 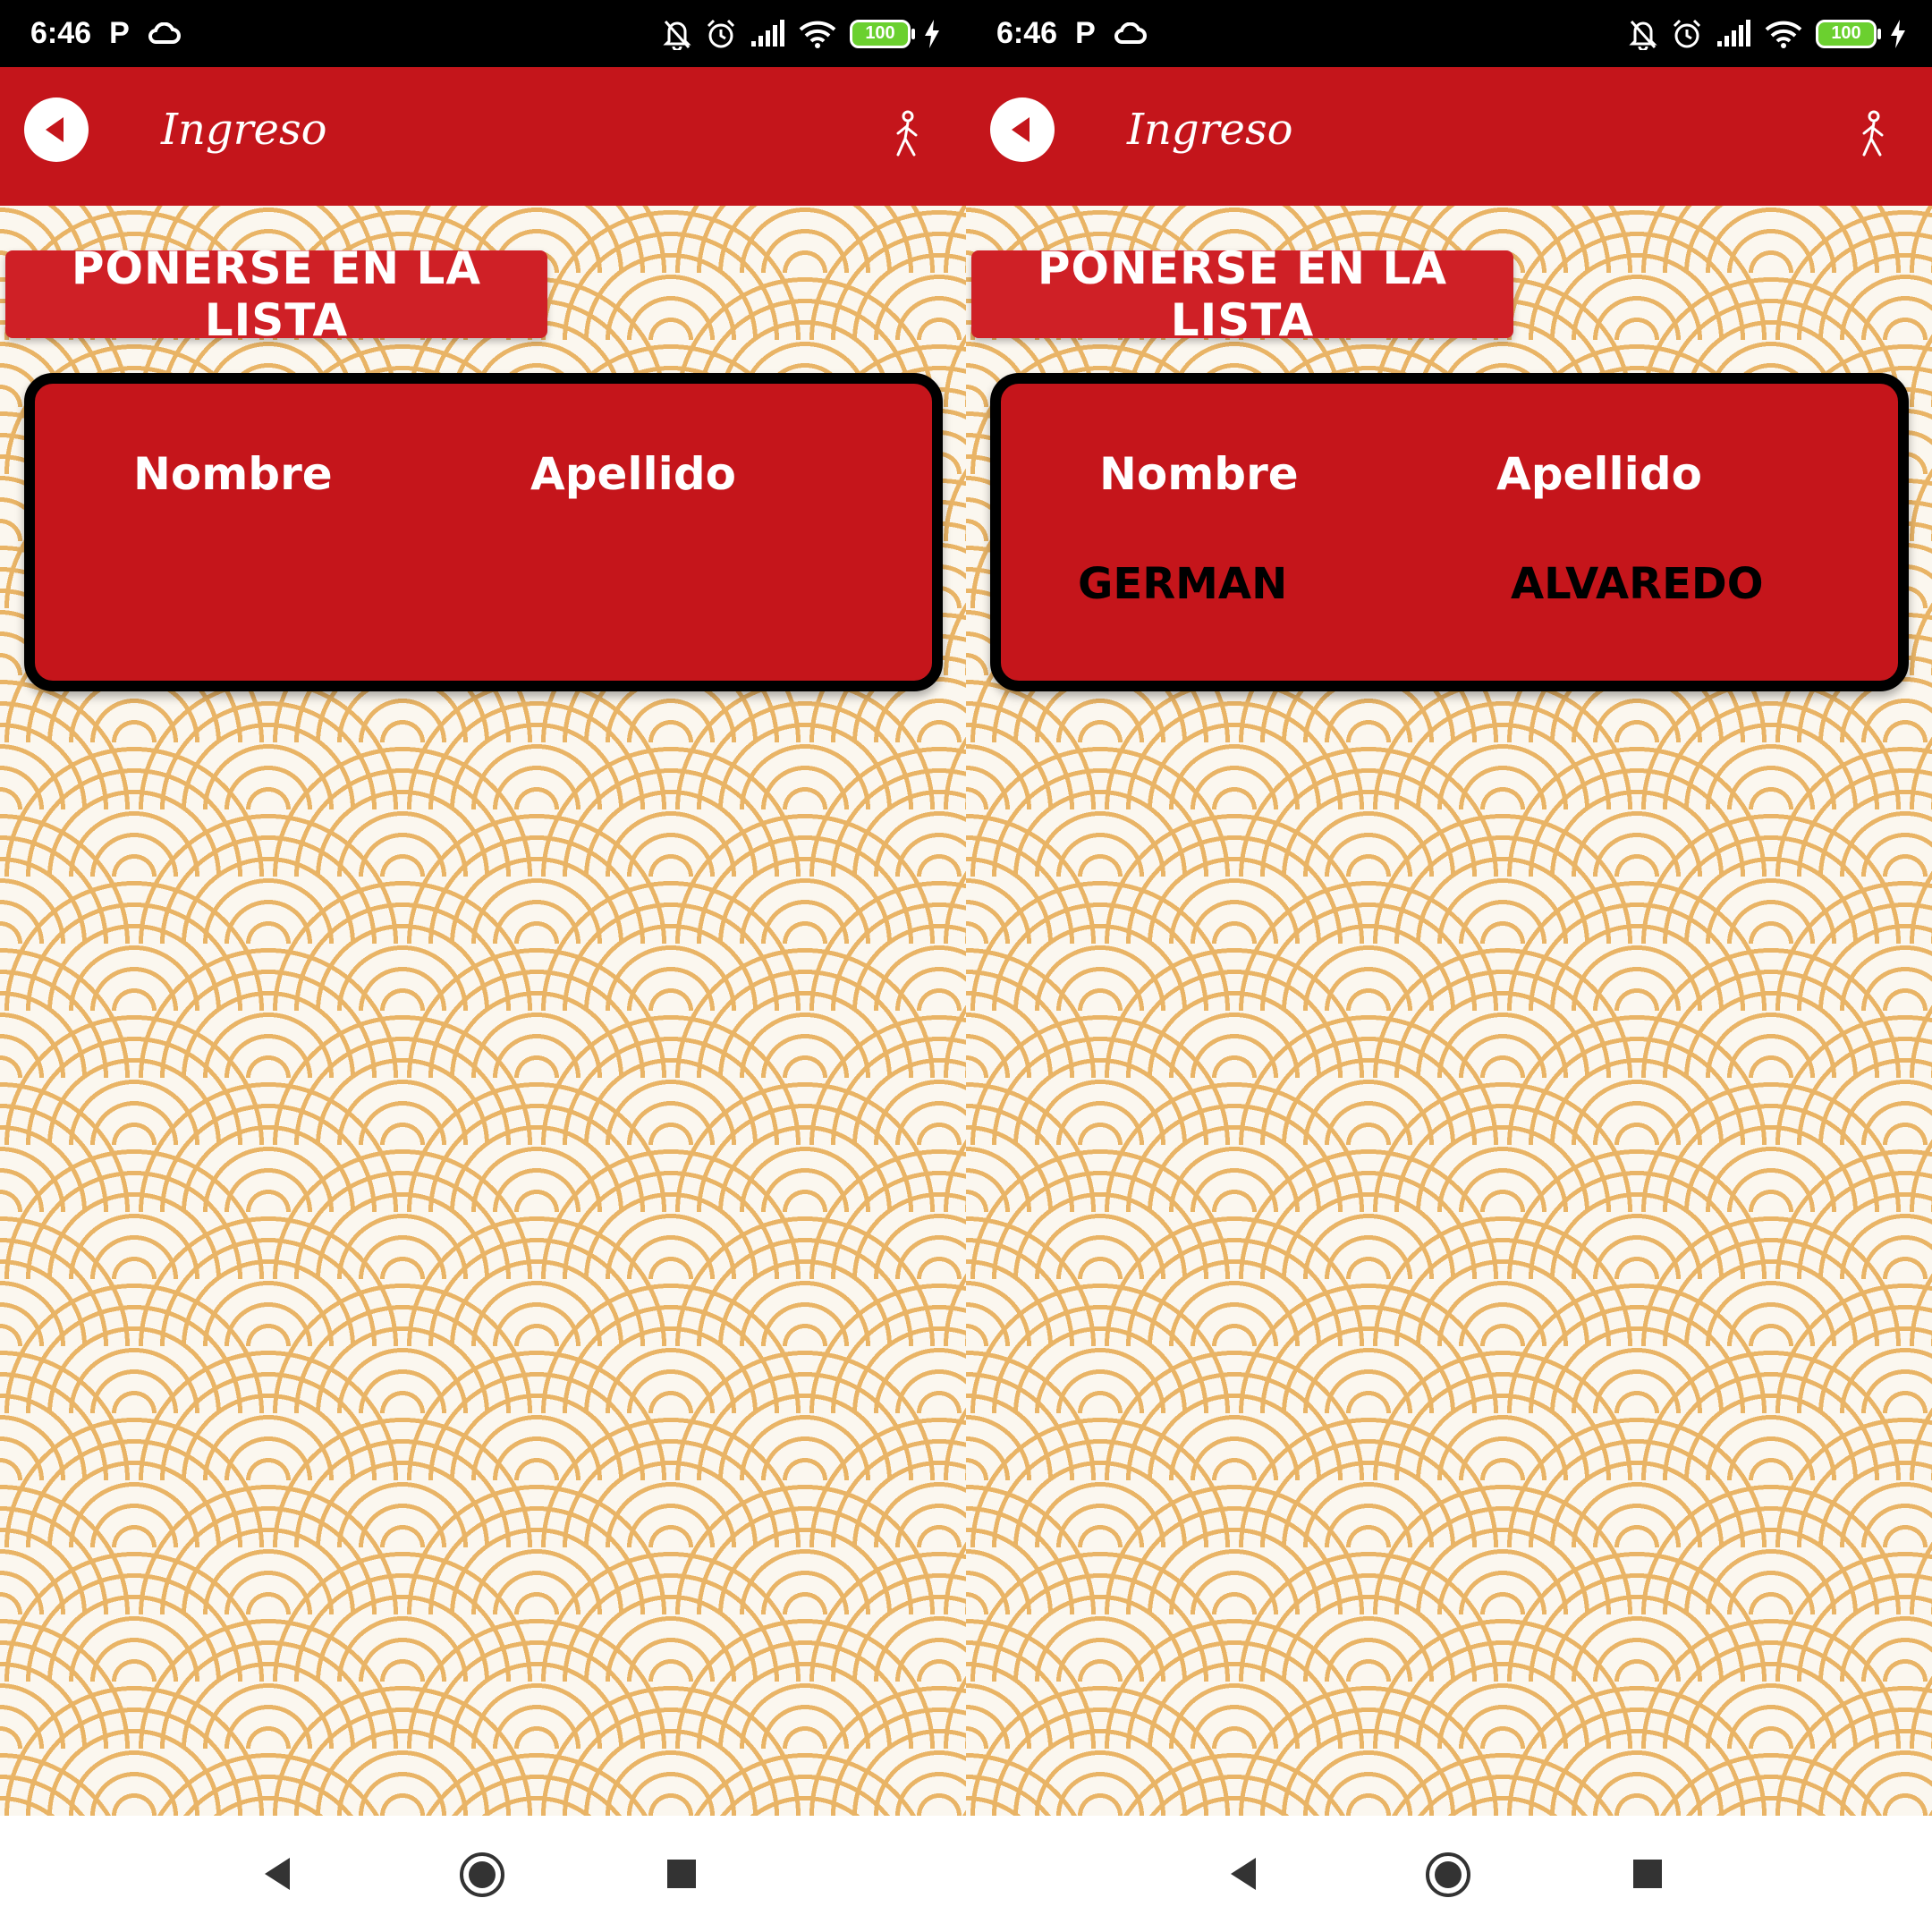 What do you see at coordinates (1183, 584) in the screenshot?
I see `list-item-nombre: GERMAN` at bounding box center [1183, 584].